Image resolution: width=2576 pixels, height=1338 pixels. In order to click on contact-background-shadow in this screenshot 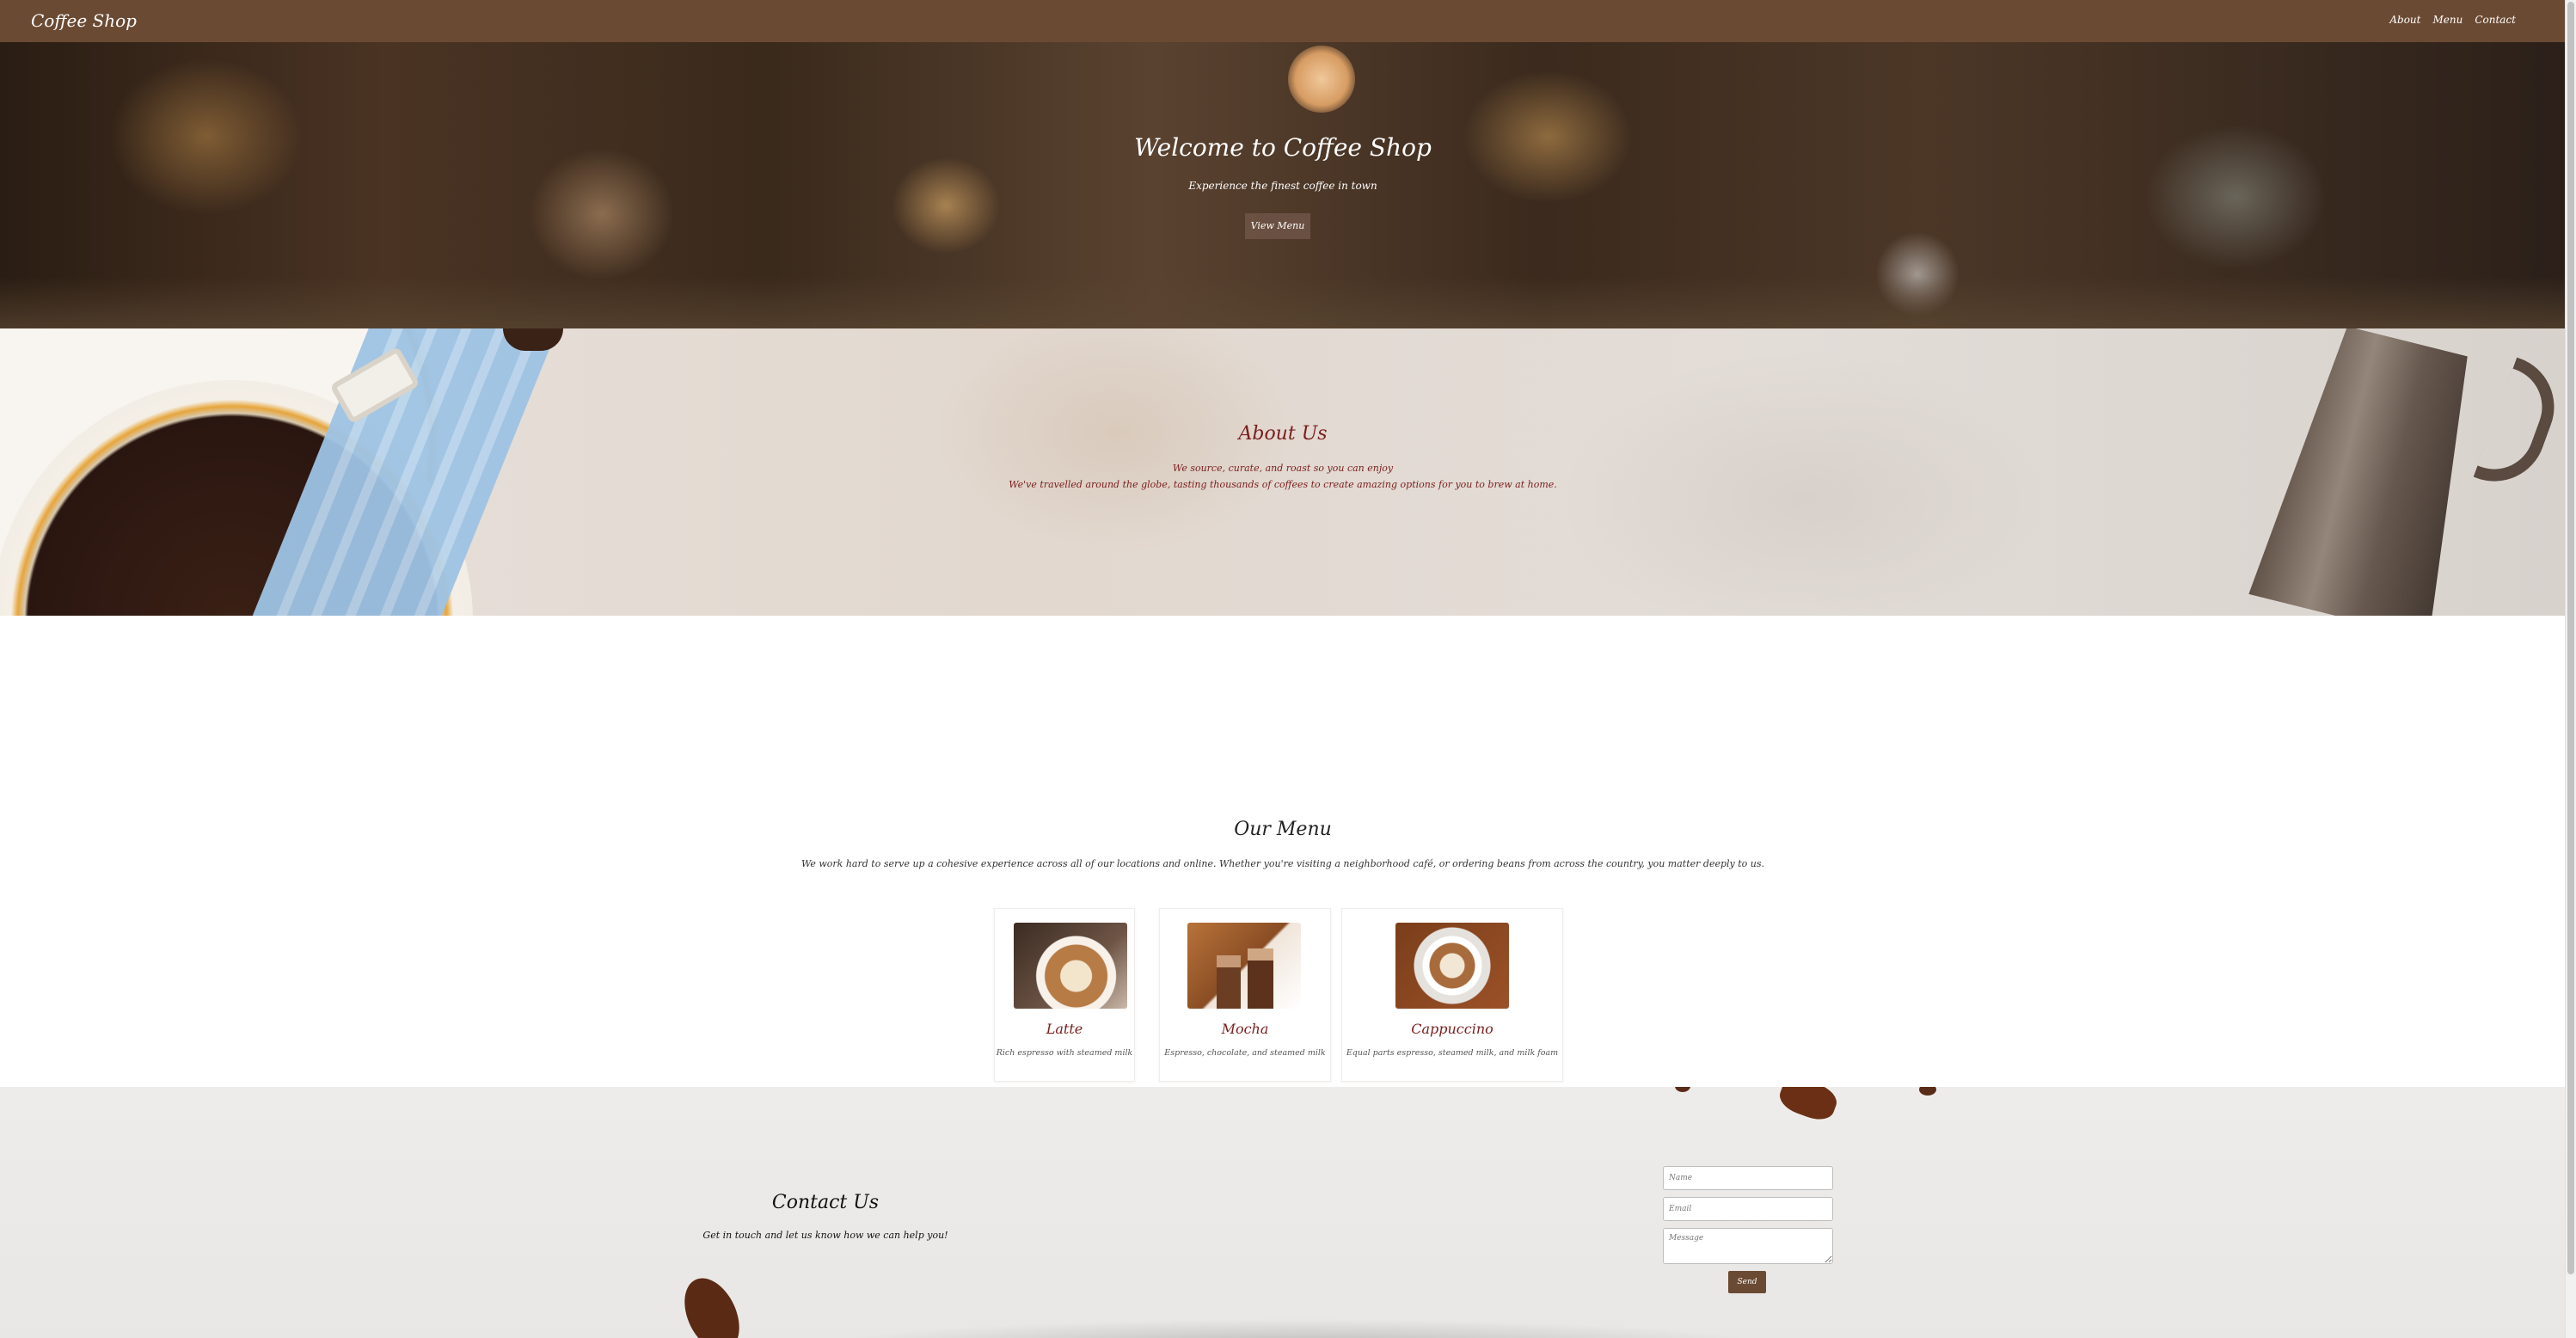, I will do `click(1298, 1329)`.